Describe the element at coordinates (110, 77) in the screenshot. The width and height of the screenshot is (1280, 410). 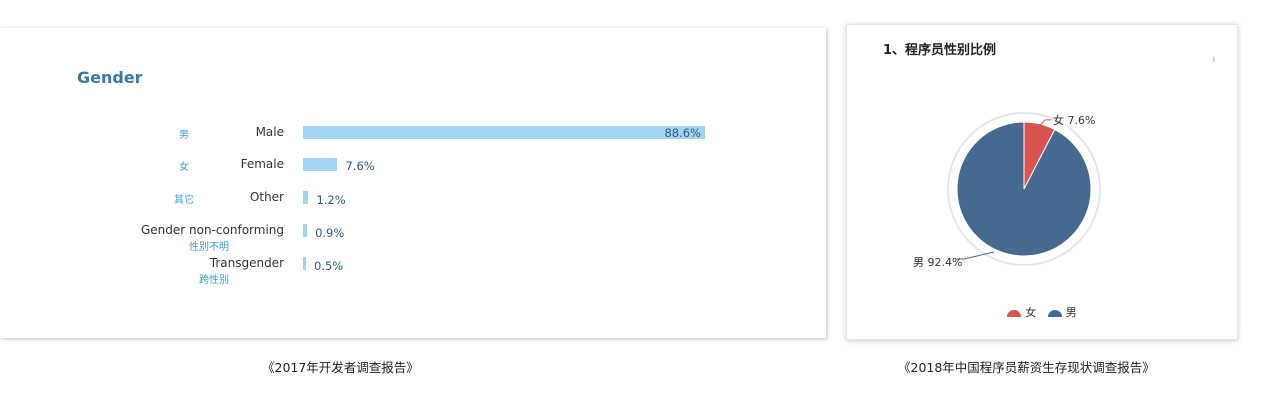
I see `bar-chart-title: Gender` at that location.